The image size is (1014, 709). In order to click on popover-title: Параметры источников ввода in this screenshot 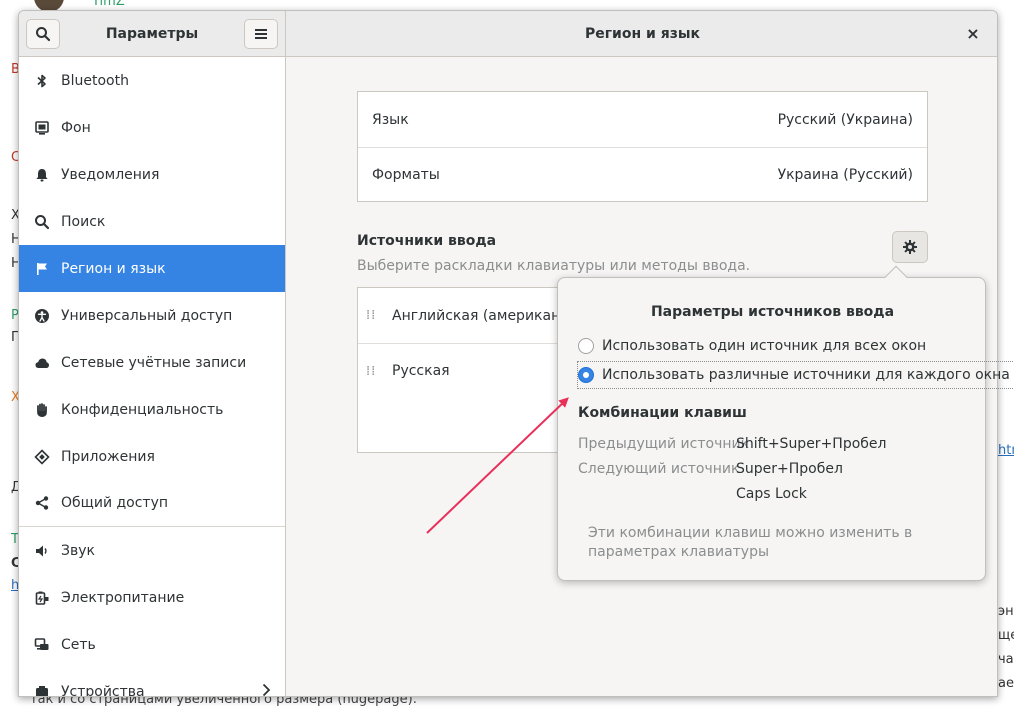, I will do `click(772, 312)`.